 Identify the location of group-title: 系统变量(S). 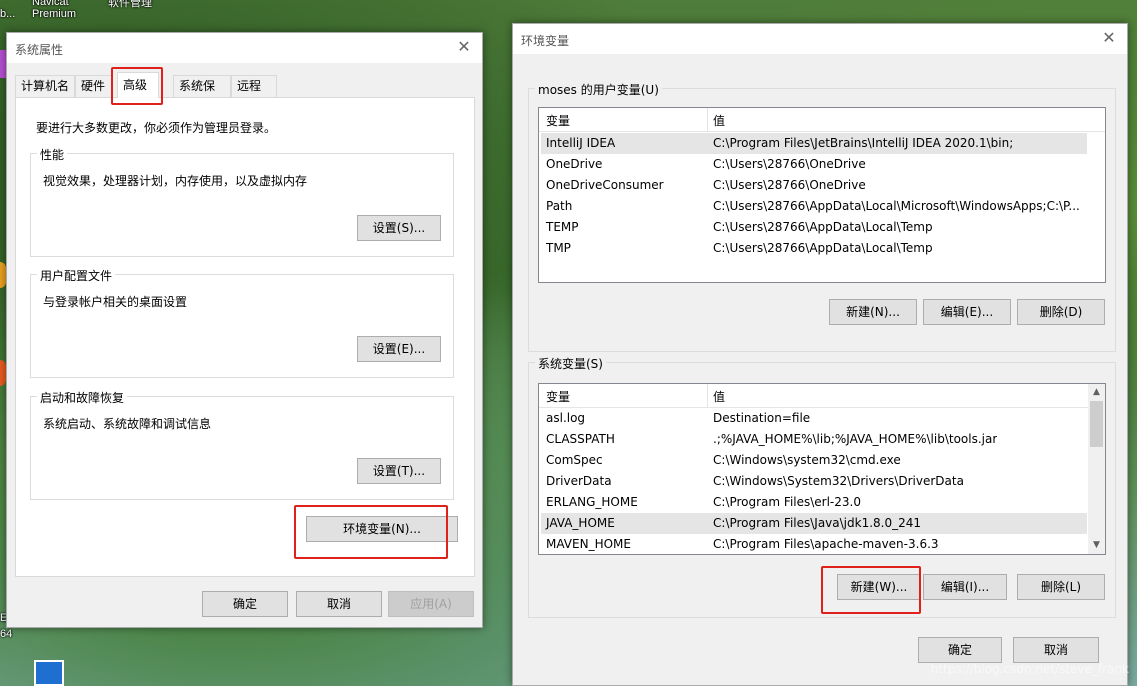
(570, 363).